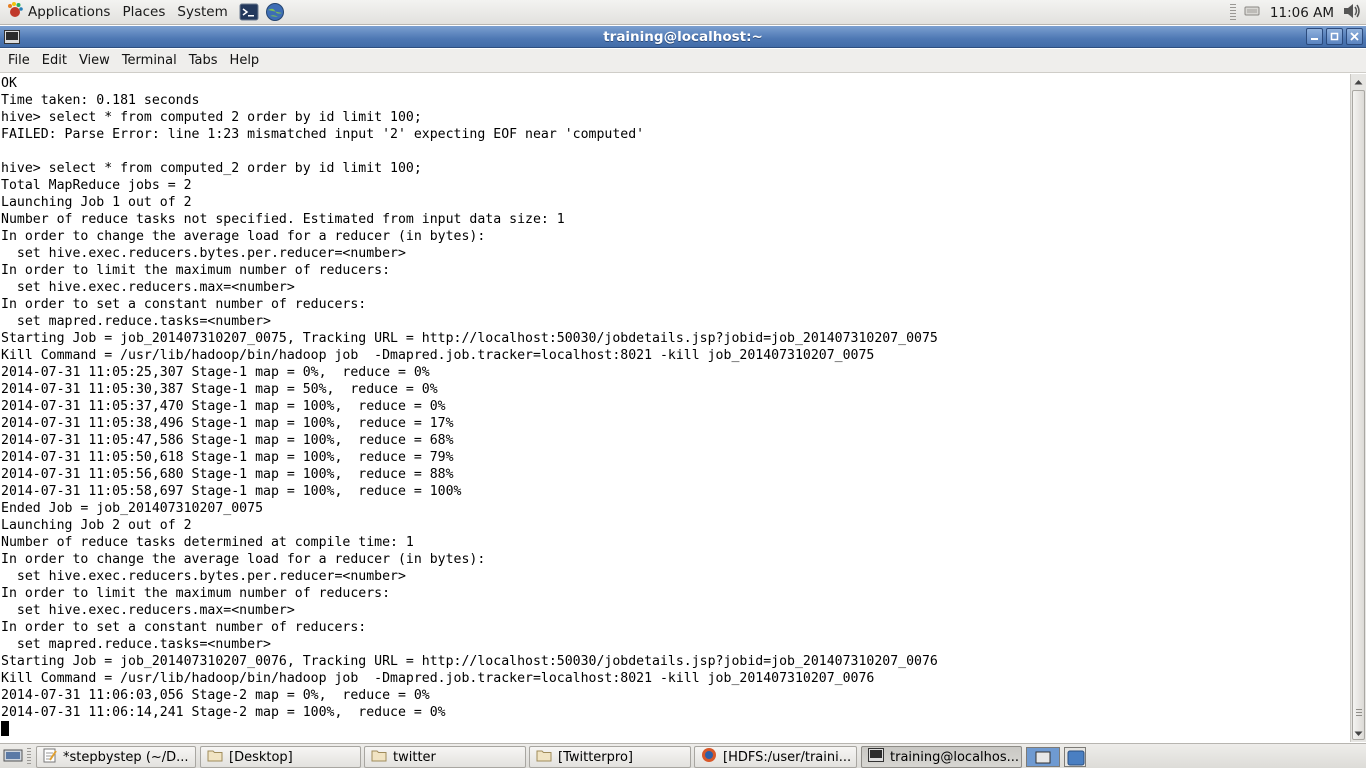 The image size is (1366, 768). What do you see at coordinates (683, 12) in the screenshot?
I see `top-panel: Applications Places System 11:06 AM` at bounding box center [683, 12].